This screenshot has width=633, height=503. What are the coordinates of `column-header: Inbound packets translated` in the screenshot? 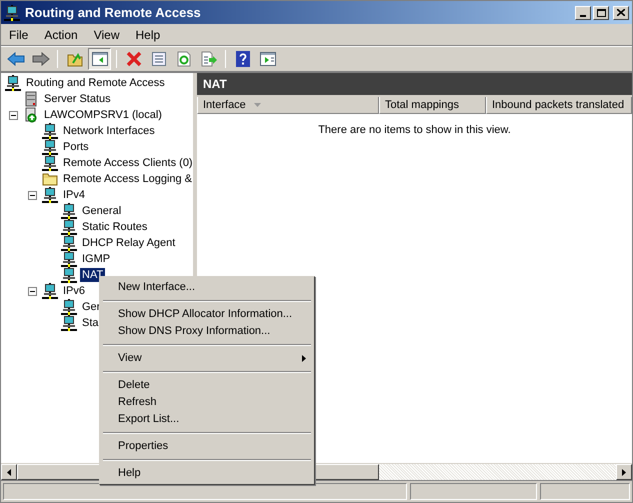 It's located at (559, 105).